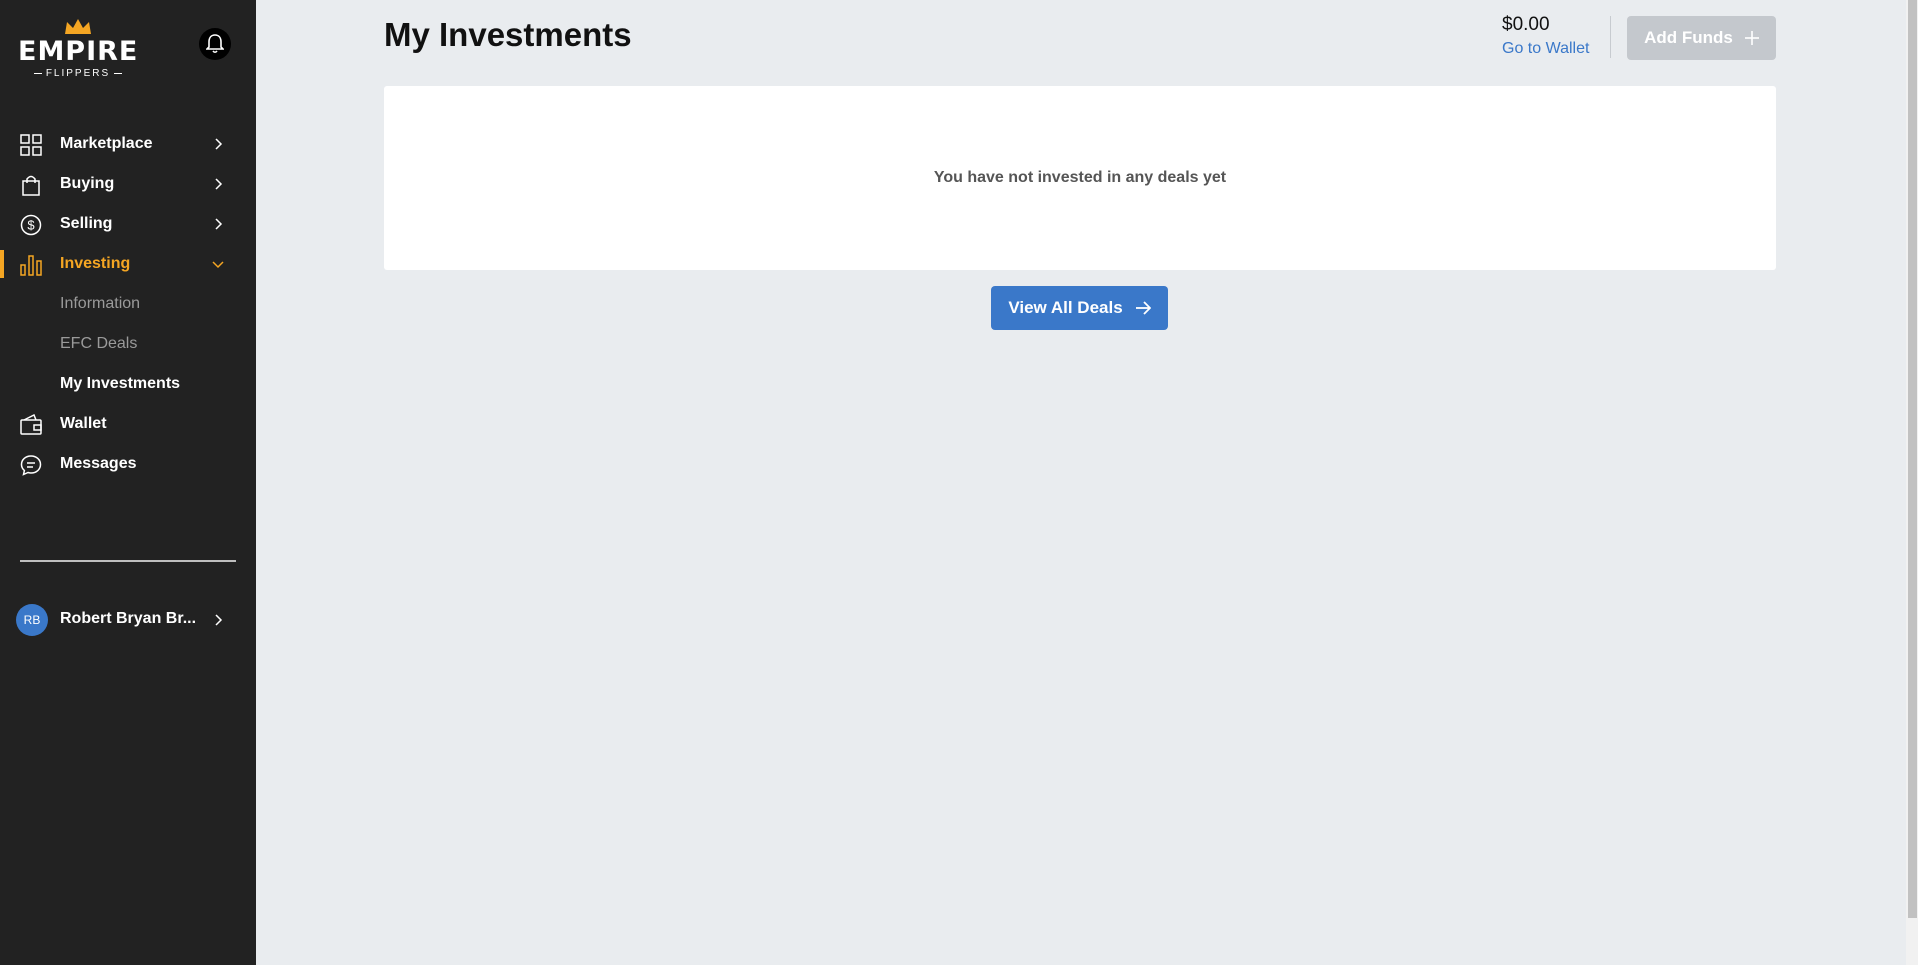 The image size is (1918, 965). I want to click on dollar-circle-icon: $, so click(31, 225).